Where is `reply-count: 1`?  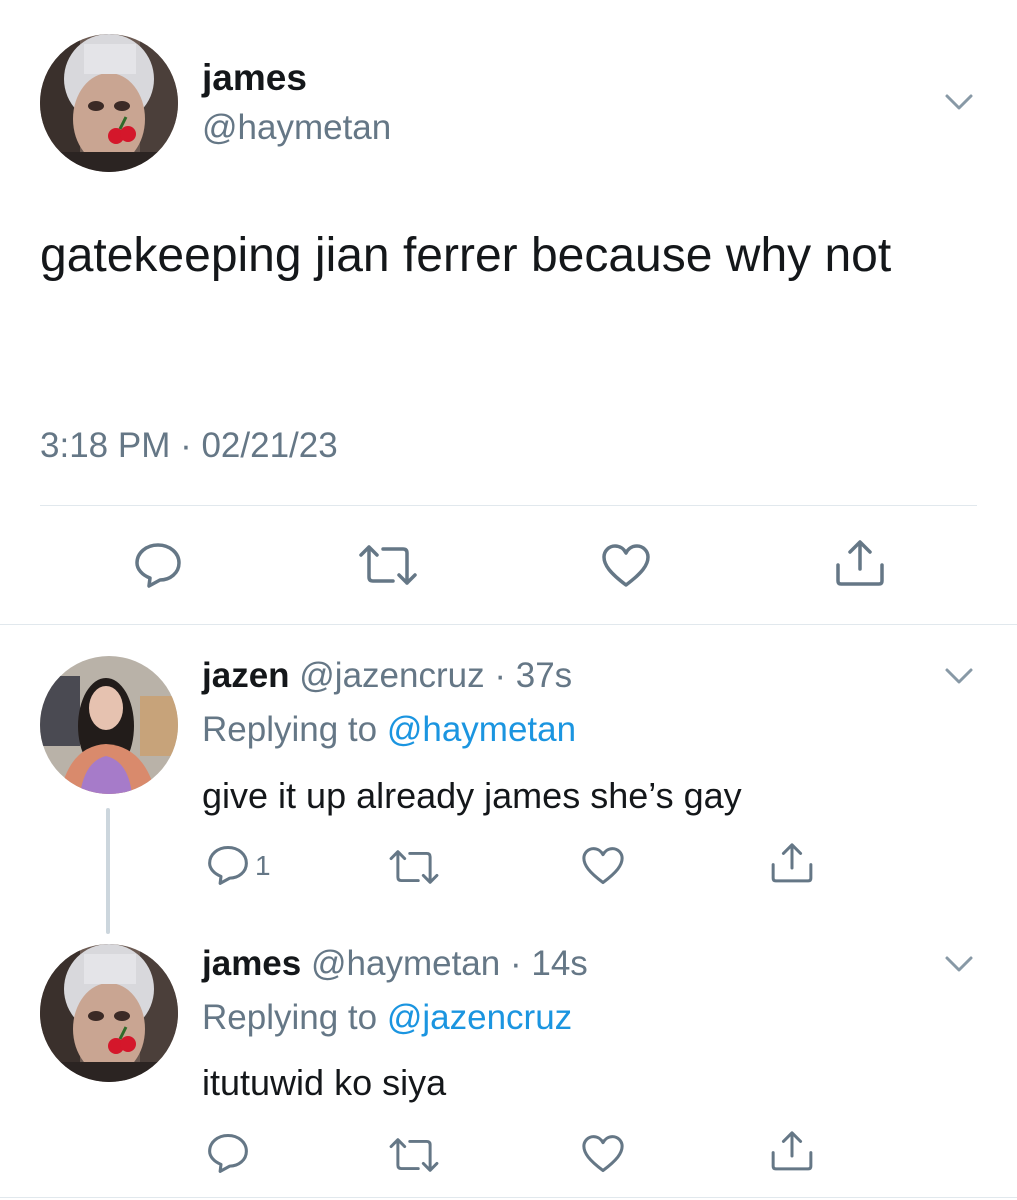
reply-count: 1 is located at coordinates (263, 865).